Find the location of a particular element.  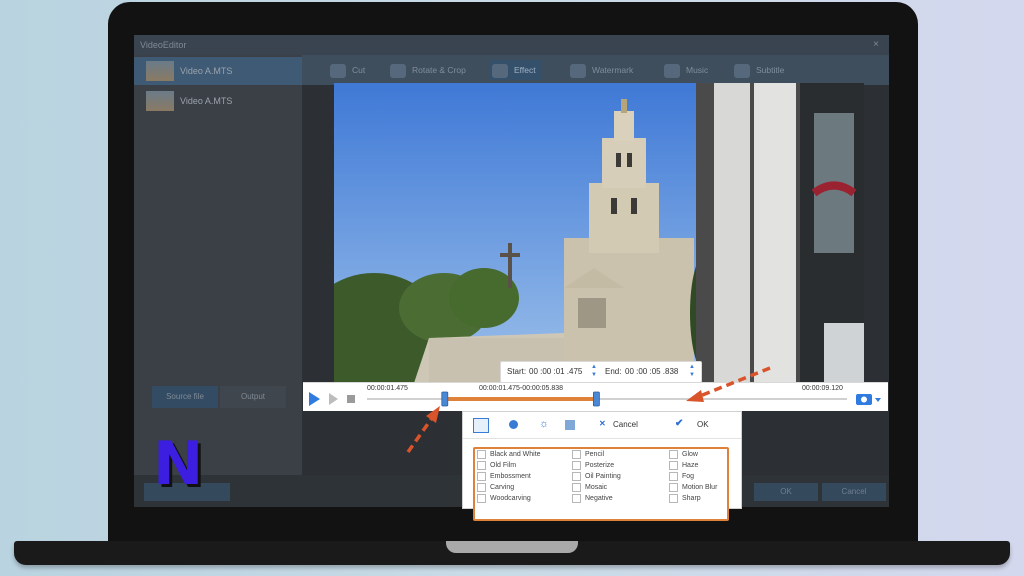

effect-option: Woodcarving is located at coordinates (504, 498).